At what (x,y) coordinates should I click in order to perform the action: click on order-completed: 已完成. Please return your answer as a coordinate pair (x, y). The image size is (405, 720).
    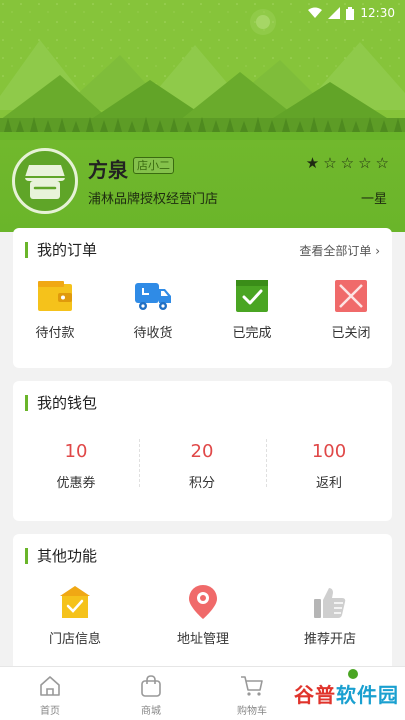
    Looking at the image, I should click on (252, 309).